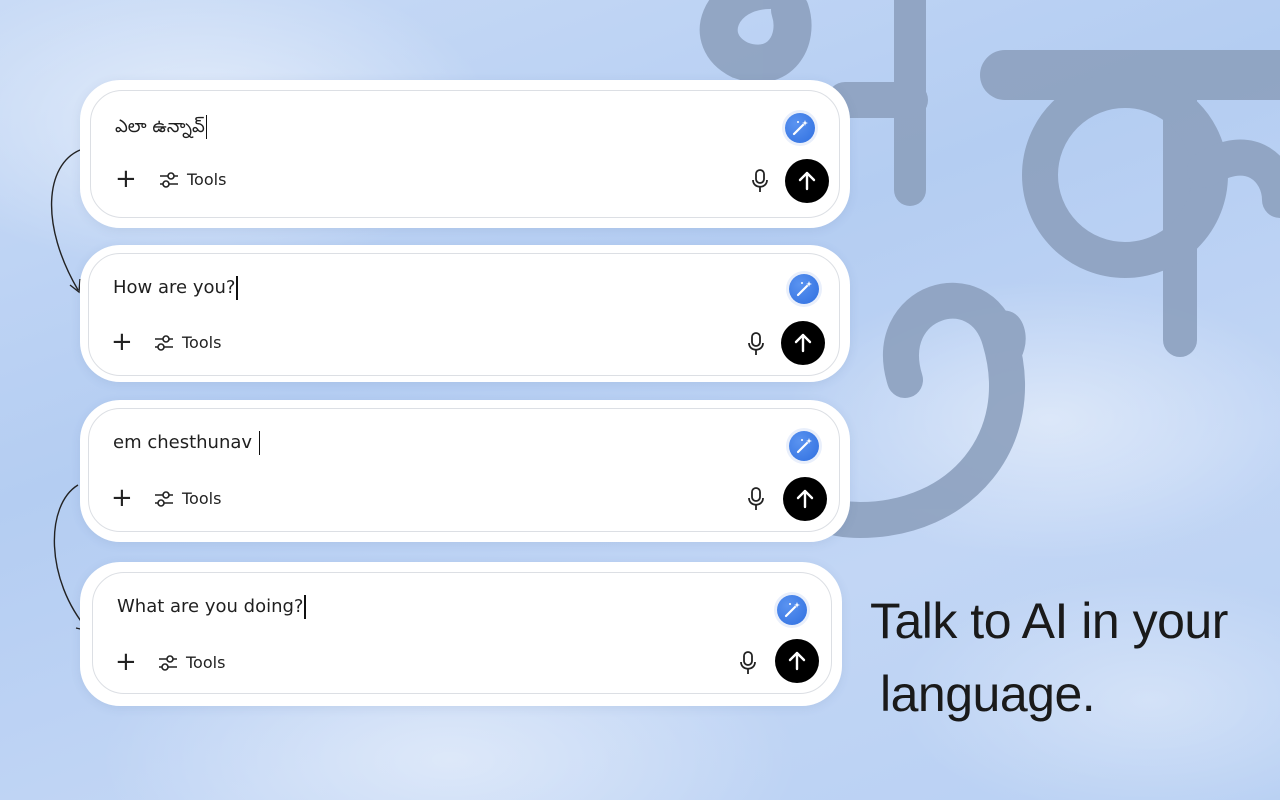  I want to click on prompt-card-english-2: What are you doing? + Tools, so click(461, 634).